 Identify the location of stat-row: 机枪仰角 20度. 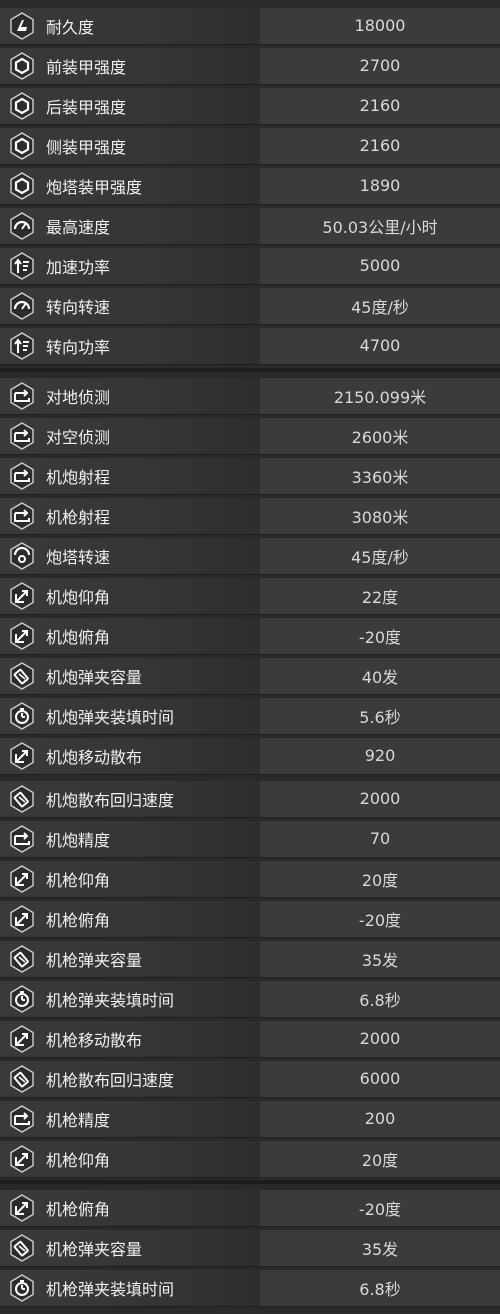
(250, 1159).